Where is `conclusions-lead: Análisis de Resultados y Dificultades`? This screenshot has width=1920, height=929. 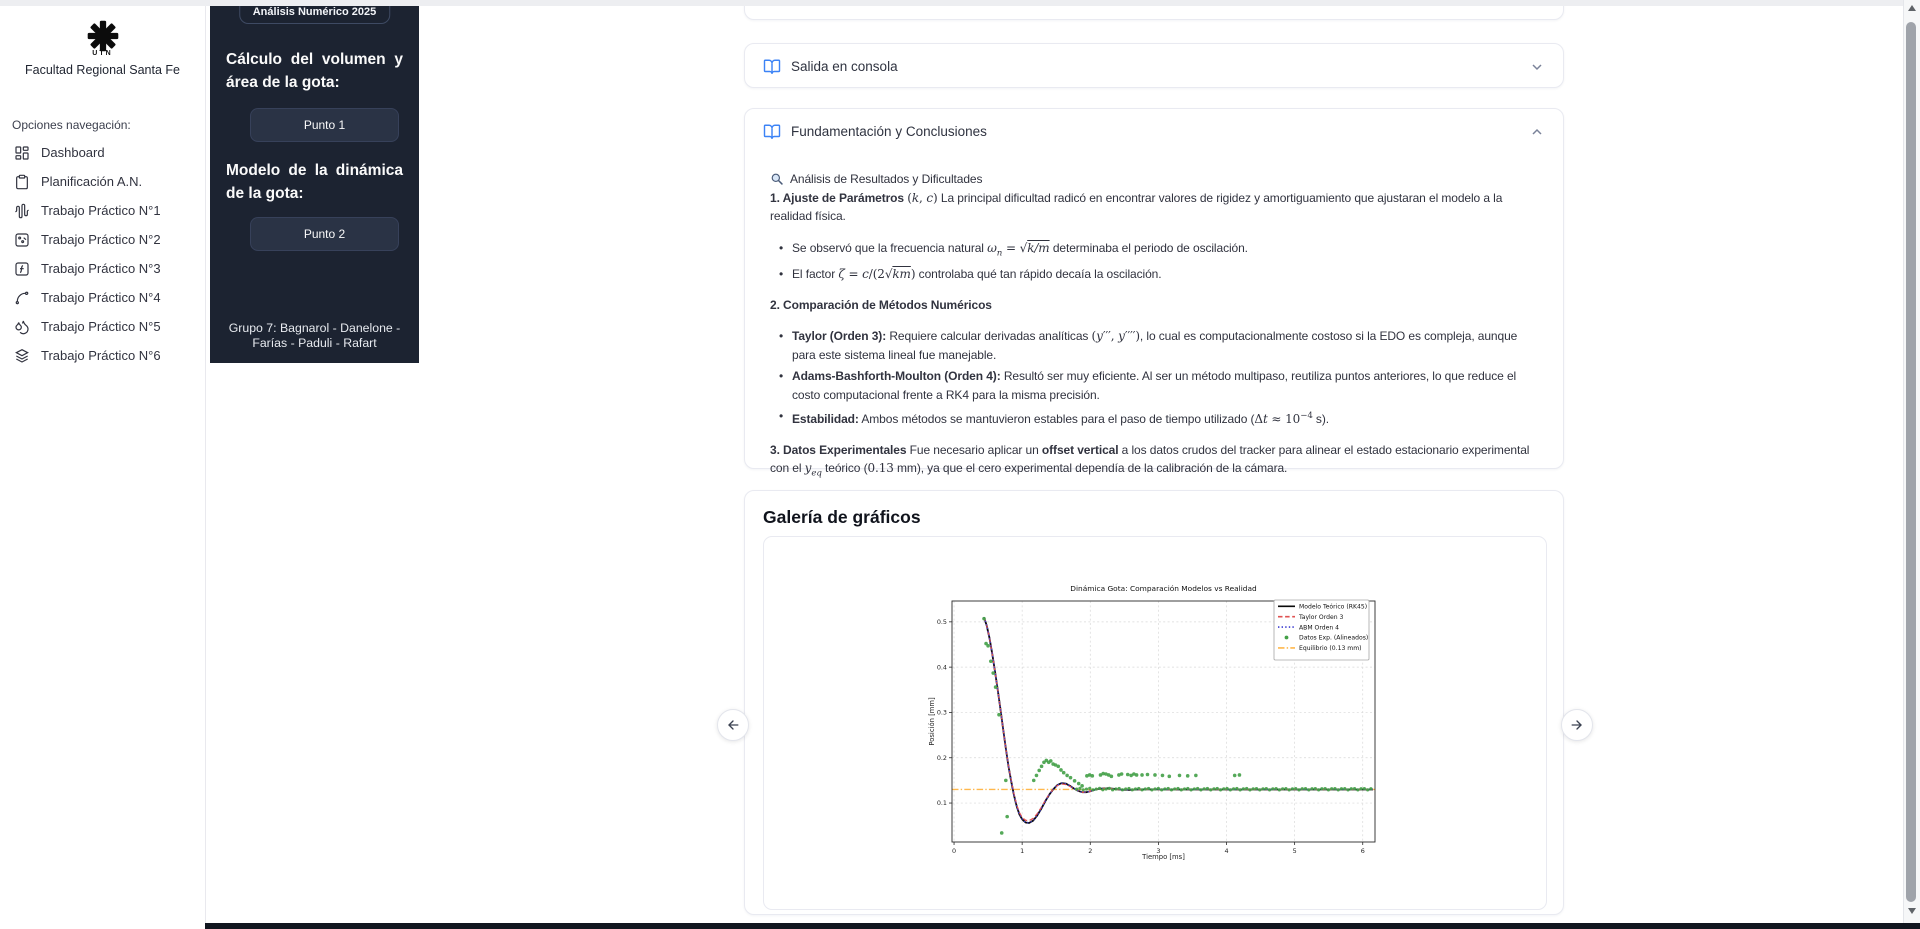
conclusions-lead: Análisis de Resultados y Dificultades is located at coordinates (1153, 179).